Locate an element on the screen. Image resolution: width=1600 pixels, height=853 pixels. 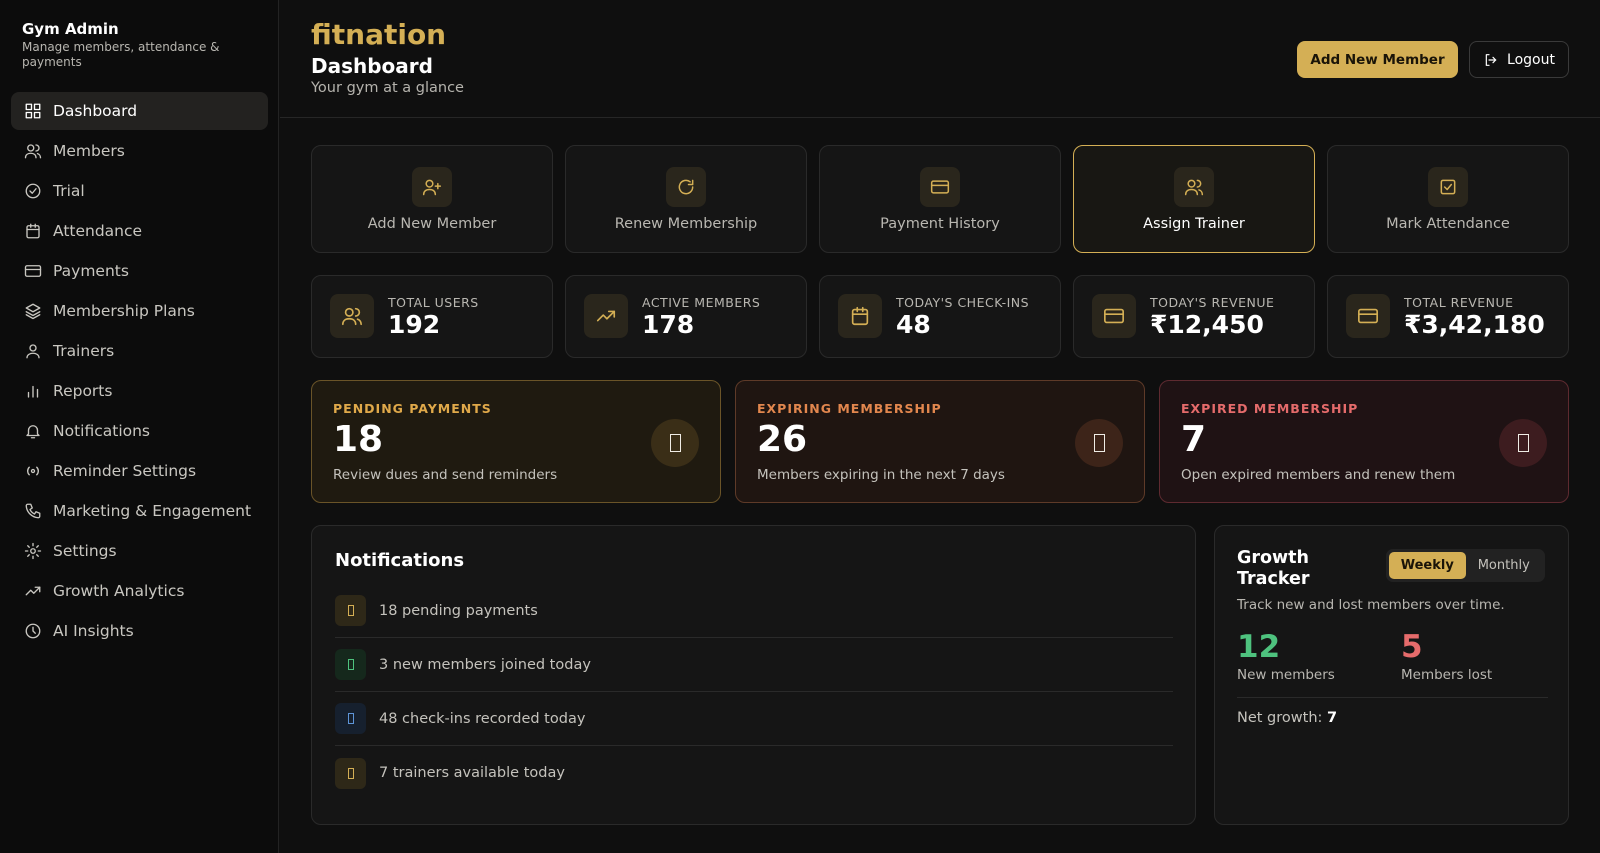
sidebar-item-label: Members is located at coordinates (89, 151).